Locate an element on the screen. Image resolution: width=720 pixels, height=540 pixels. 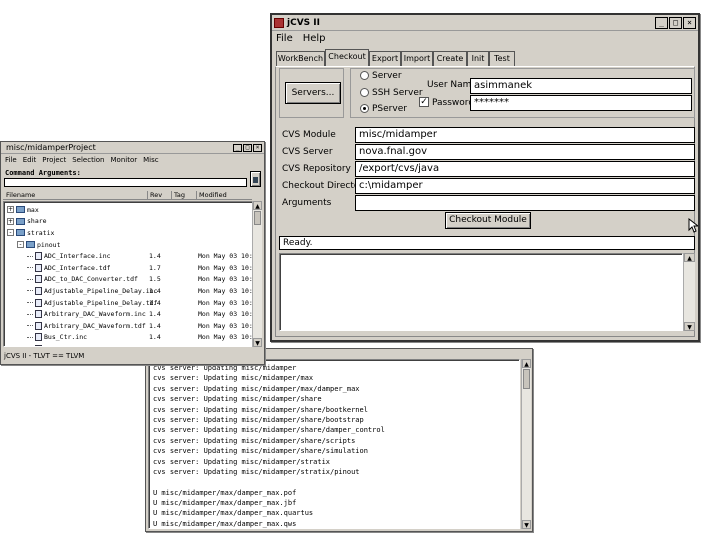
tree-row: + max is located at coordinates (126, 210).